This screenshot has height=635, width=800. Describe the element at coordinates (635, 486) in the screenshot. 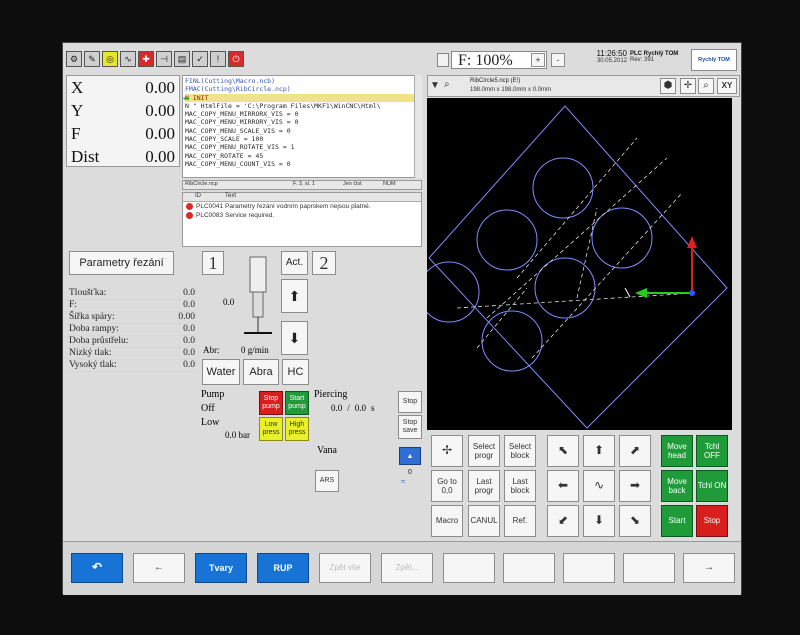

I see `jog-right-button: ➡` at that location.